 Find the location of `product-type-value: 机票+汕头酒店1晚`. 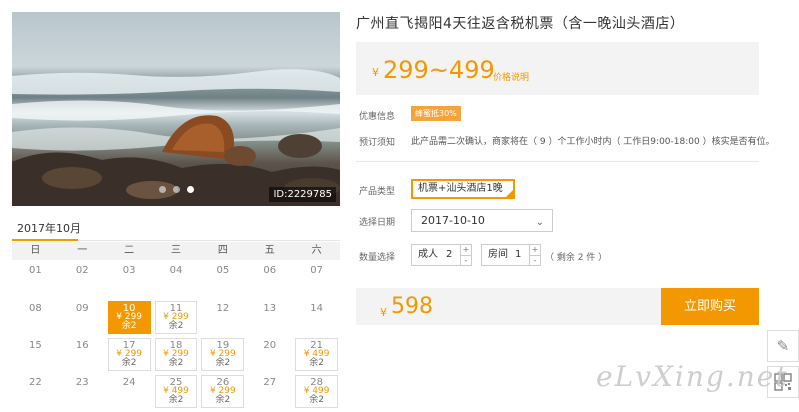

product-type-value: 机票+汕头酒店1晚 is located at coordinates (460, 188).